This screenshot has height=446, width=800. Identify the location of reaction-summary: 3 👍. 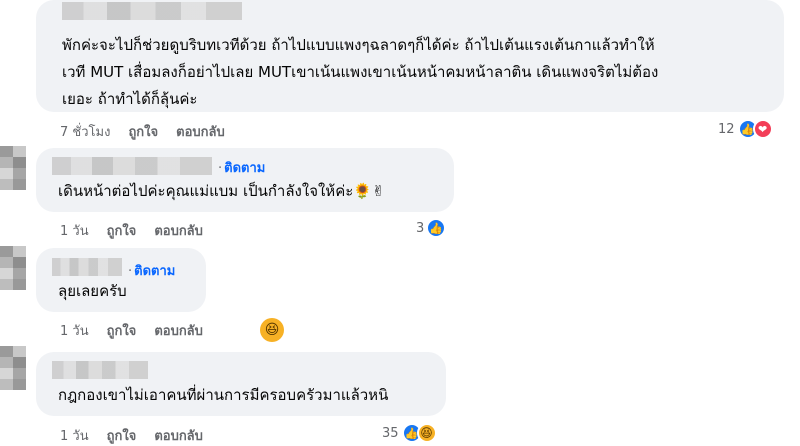
(431, 228).